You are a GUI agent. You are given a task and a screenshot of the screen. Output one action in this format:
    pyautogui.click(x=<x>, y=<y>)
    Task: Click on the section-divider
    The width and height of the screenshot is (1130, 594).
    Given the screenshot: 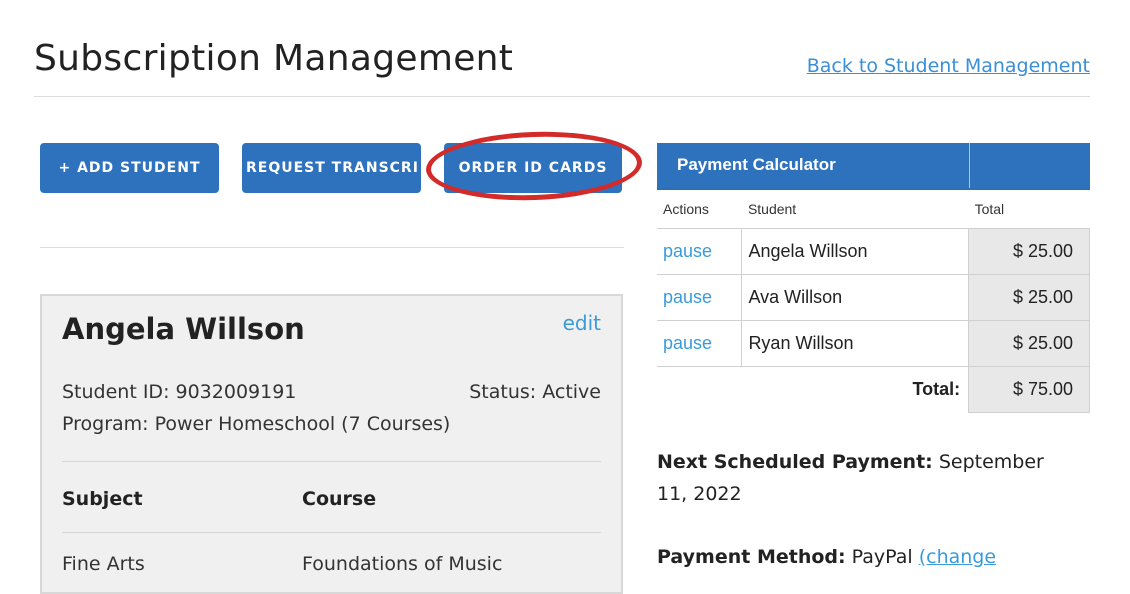 What is the action you would take?
    pyautogui.click(x=332, y=247)
    